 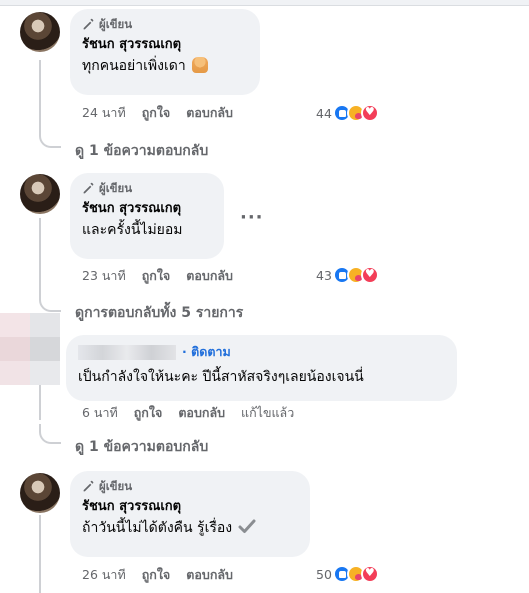 I want to click on comment-text: ทุกคนอย่าเพิ่งเดา, so click(x=165, y=66).